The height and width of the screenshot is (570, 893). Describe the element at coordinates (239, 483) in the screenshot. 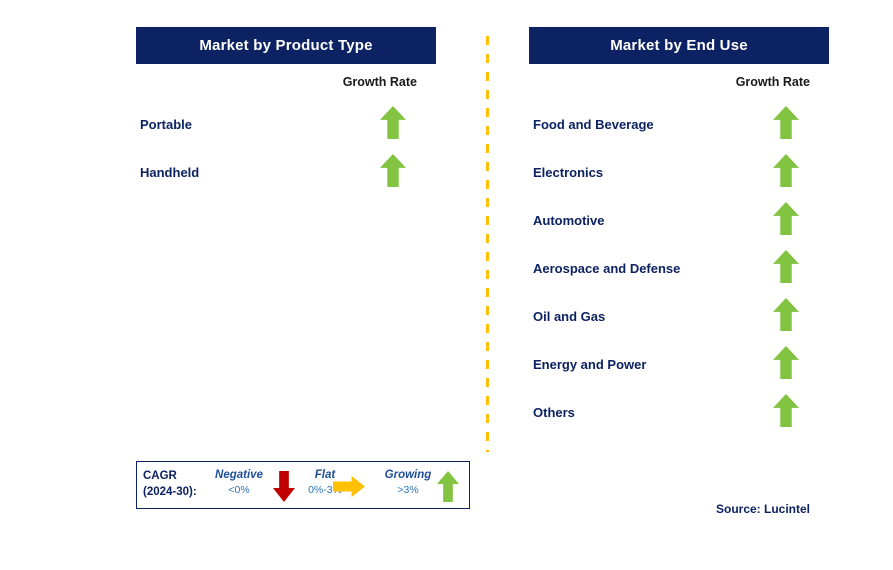

I see `legend-item-negative: Negative <0%` at that location.